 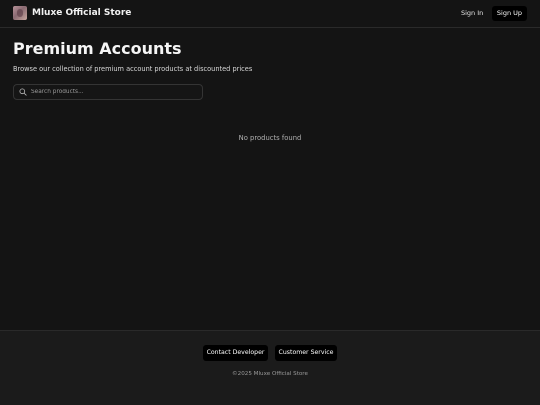 I want to click on customer-service-button: Customer Service, so click(x=306, y=353).